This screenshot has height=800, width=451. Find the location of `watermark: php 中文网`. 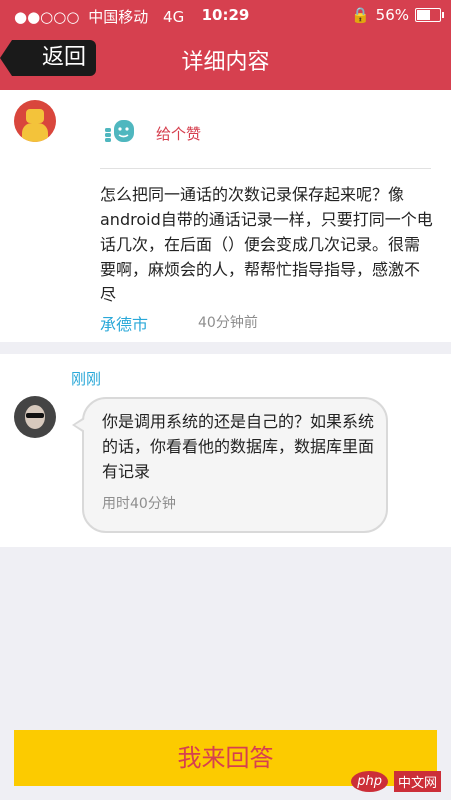

watermark: php 中文网 is located at coordinates (396, 781).